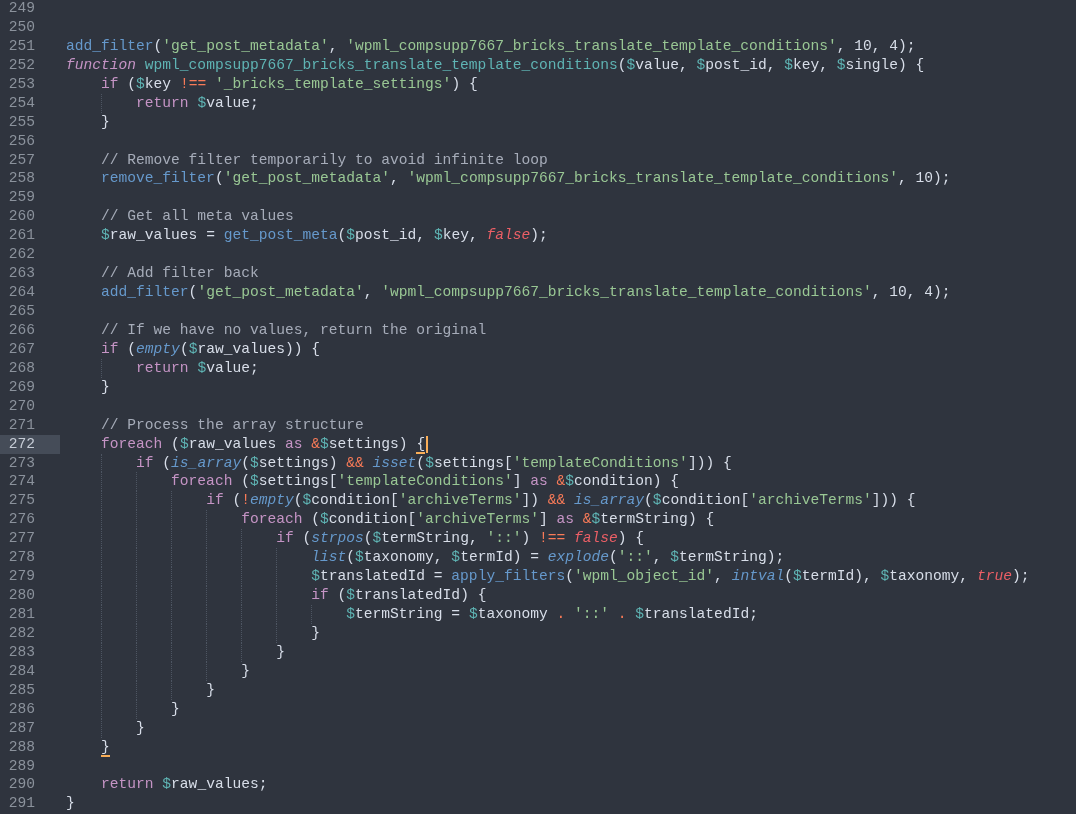 The image size is (1076, 815). What do you see at coordinates (21, 690) in the screenshot?
I see `line-number: 285` at bounding box center [21, 690].